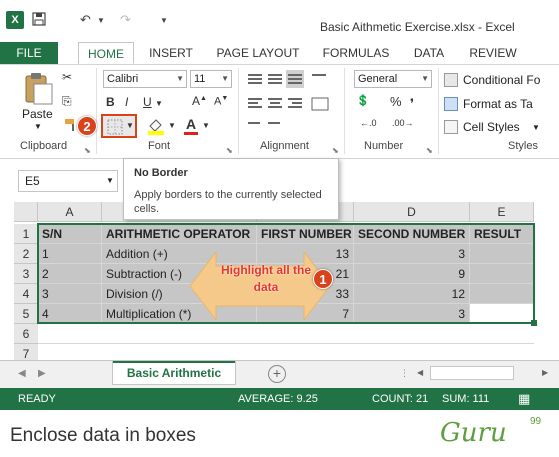 The height and width of the screenshot is (457, 559). I want to click on sheet-tab-basic-arithmetic: Basic Arithmetic, so click(174, 373).